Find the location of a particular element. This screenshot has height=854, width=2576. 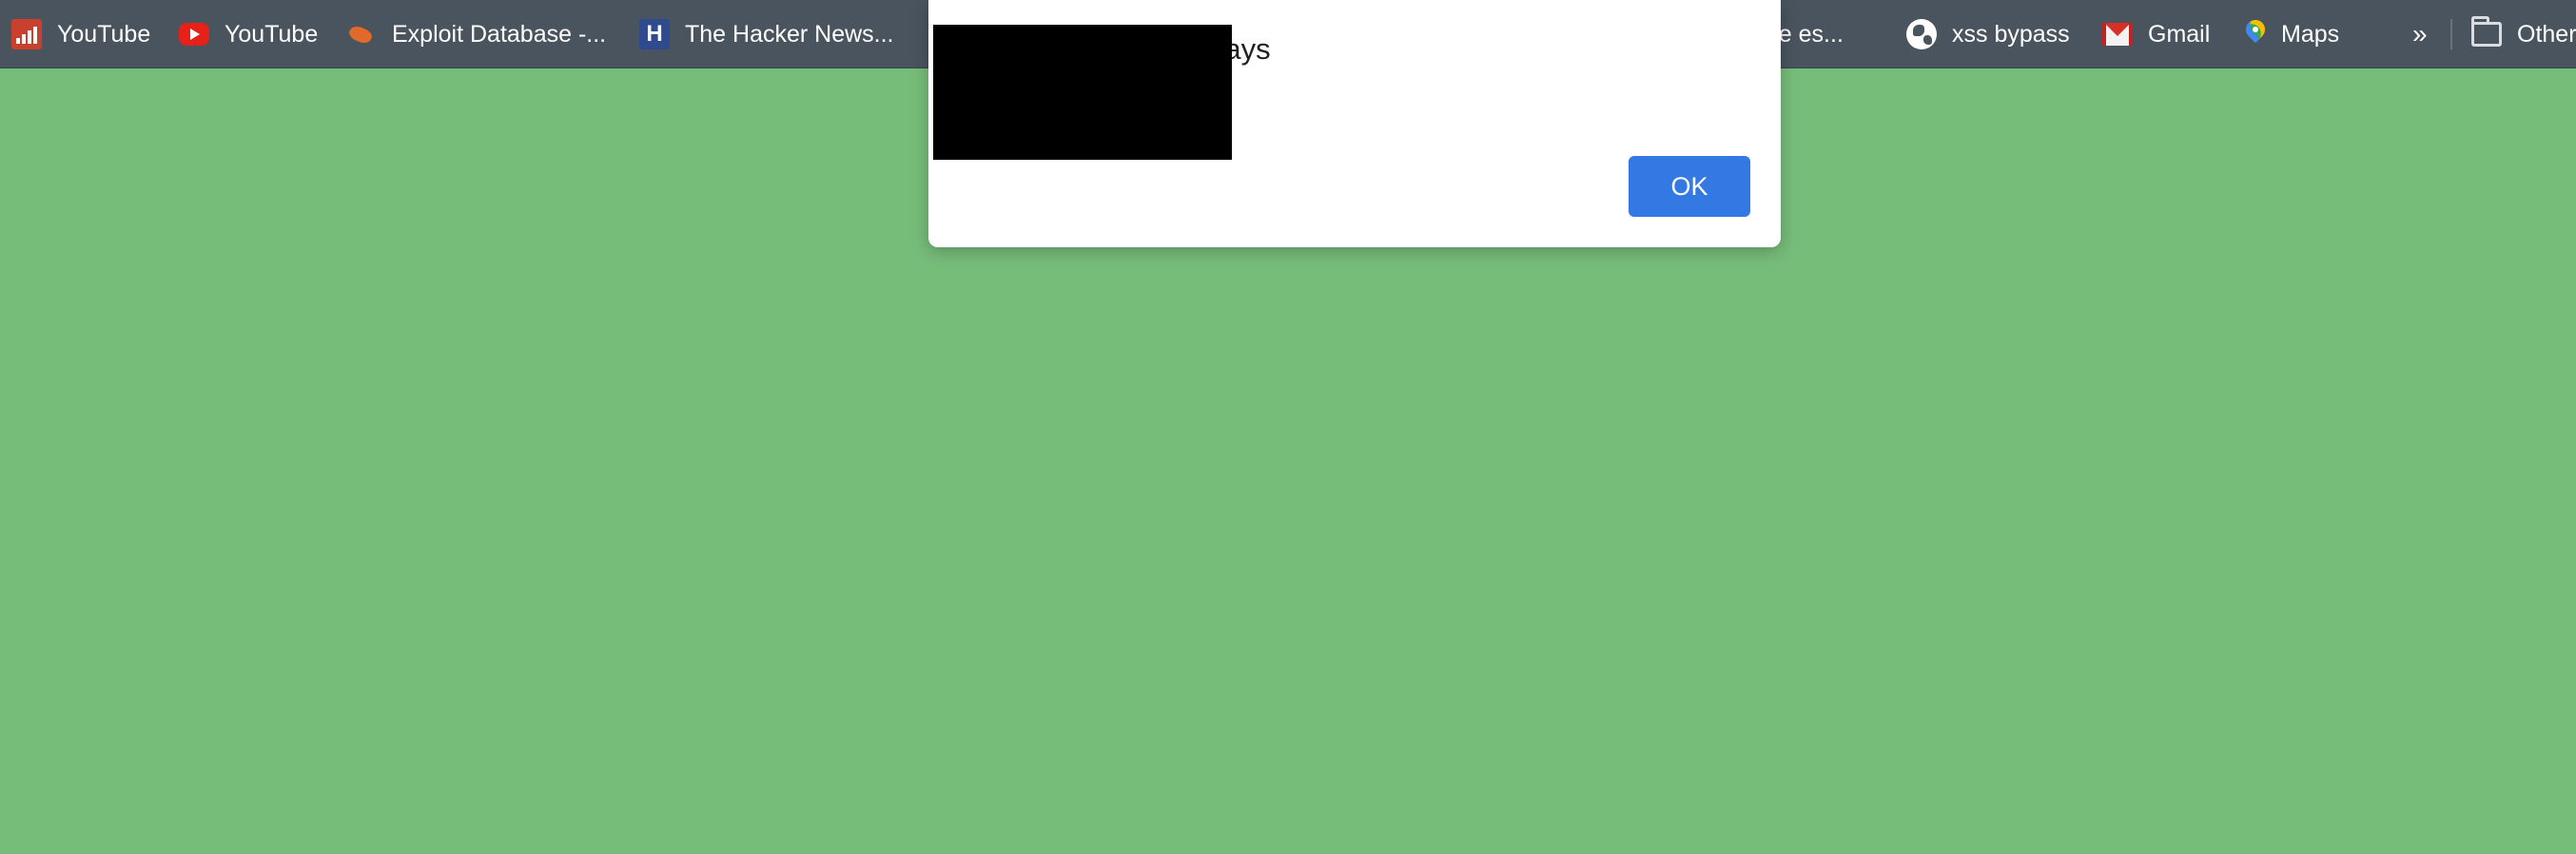

bookmark-label: Gmail is located at coordinates (2179, 34).